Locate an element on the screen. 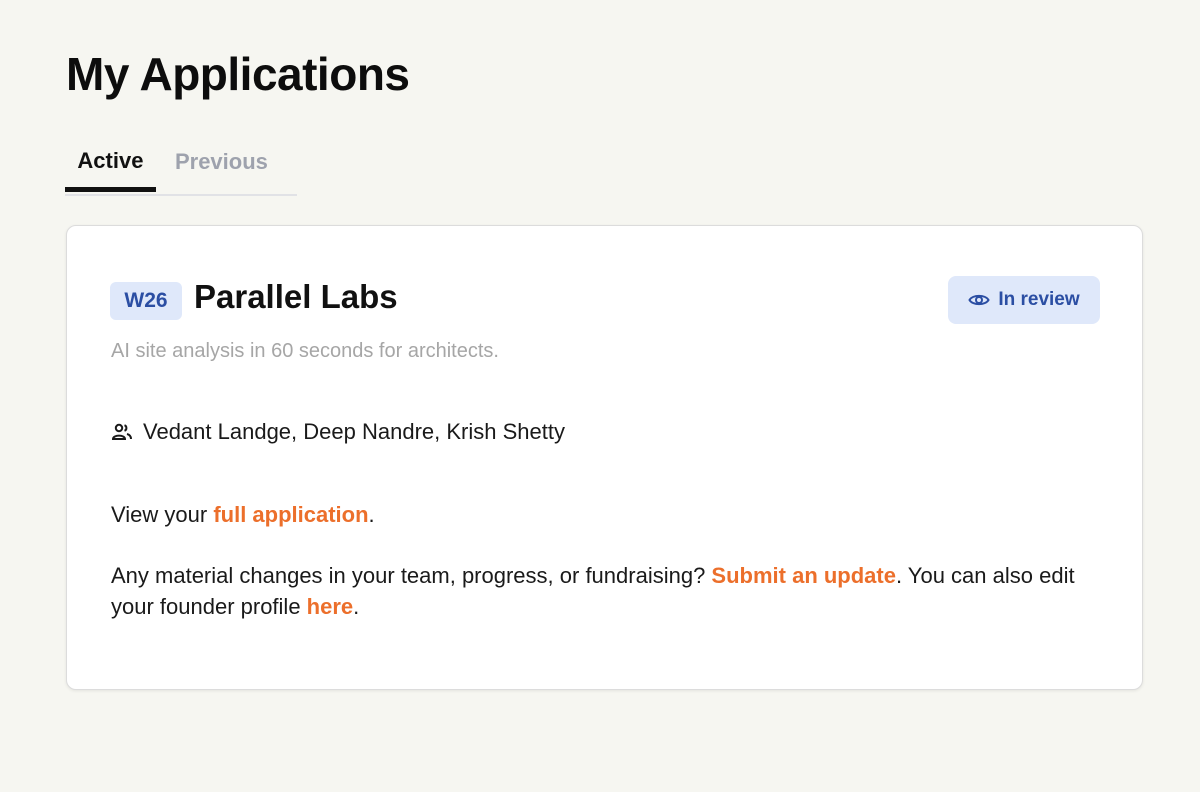 Image resolution: width=1200 pixels, height=792 pixels. people-icon is located at coordinates (122, 432).